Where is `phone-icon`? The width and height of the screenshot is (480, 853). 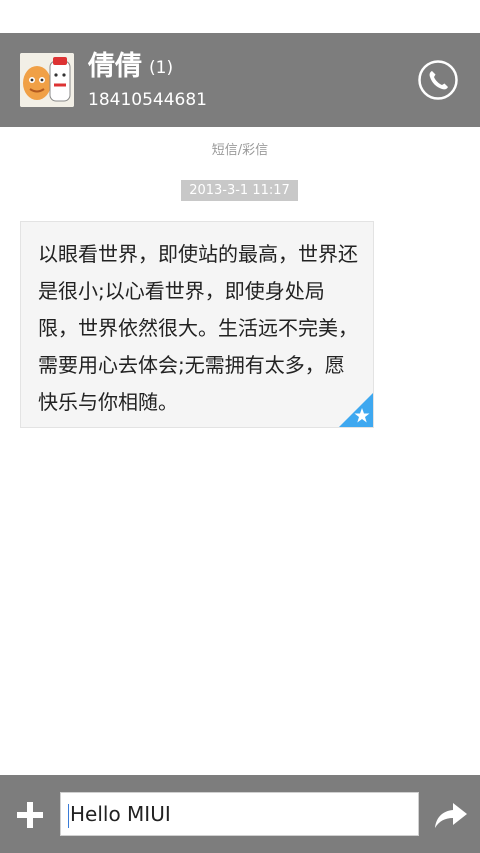 phone-icon is located at coordinates (438, 80).